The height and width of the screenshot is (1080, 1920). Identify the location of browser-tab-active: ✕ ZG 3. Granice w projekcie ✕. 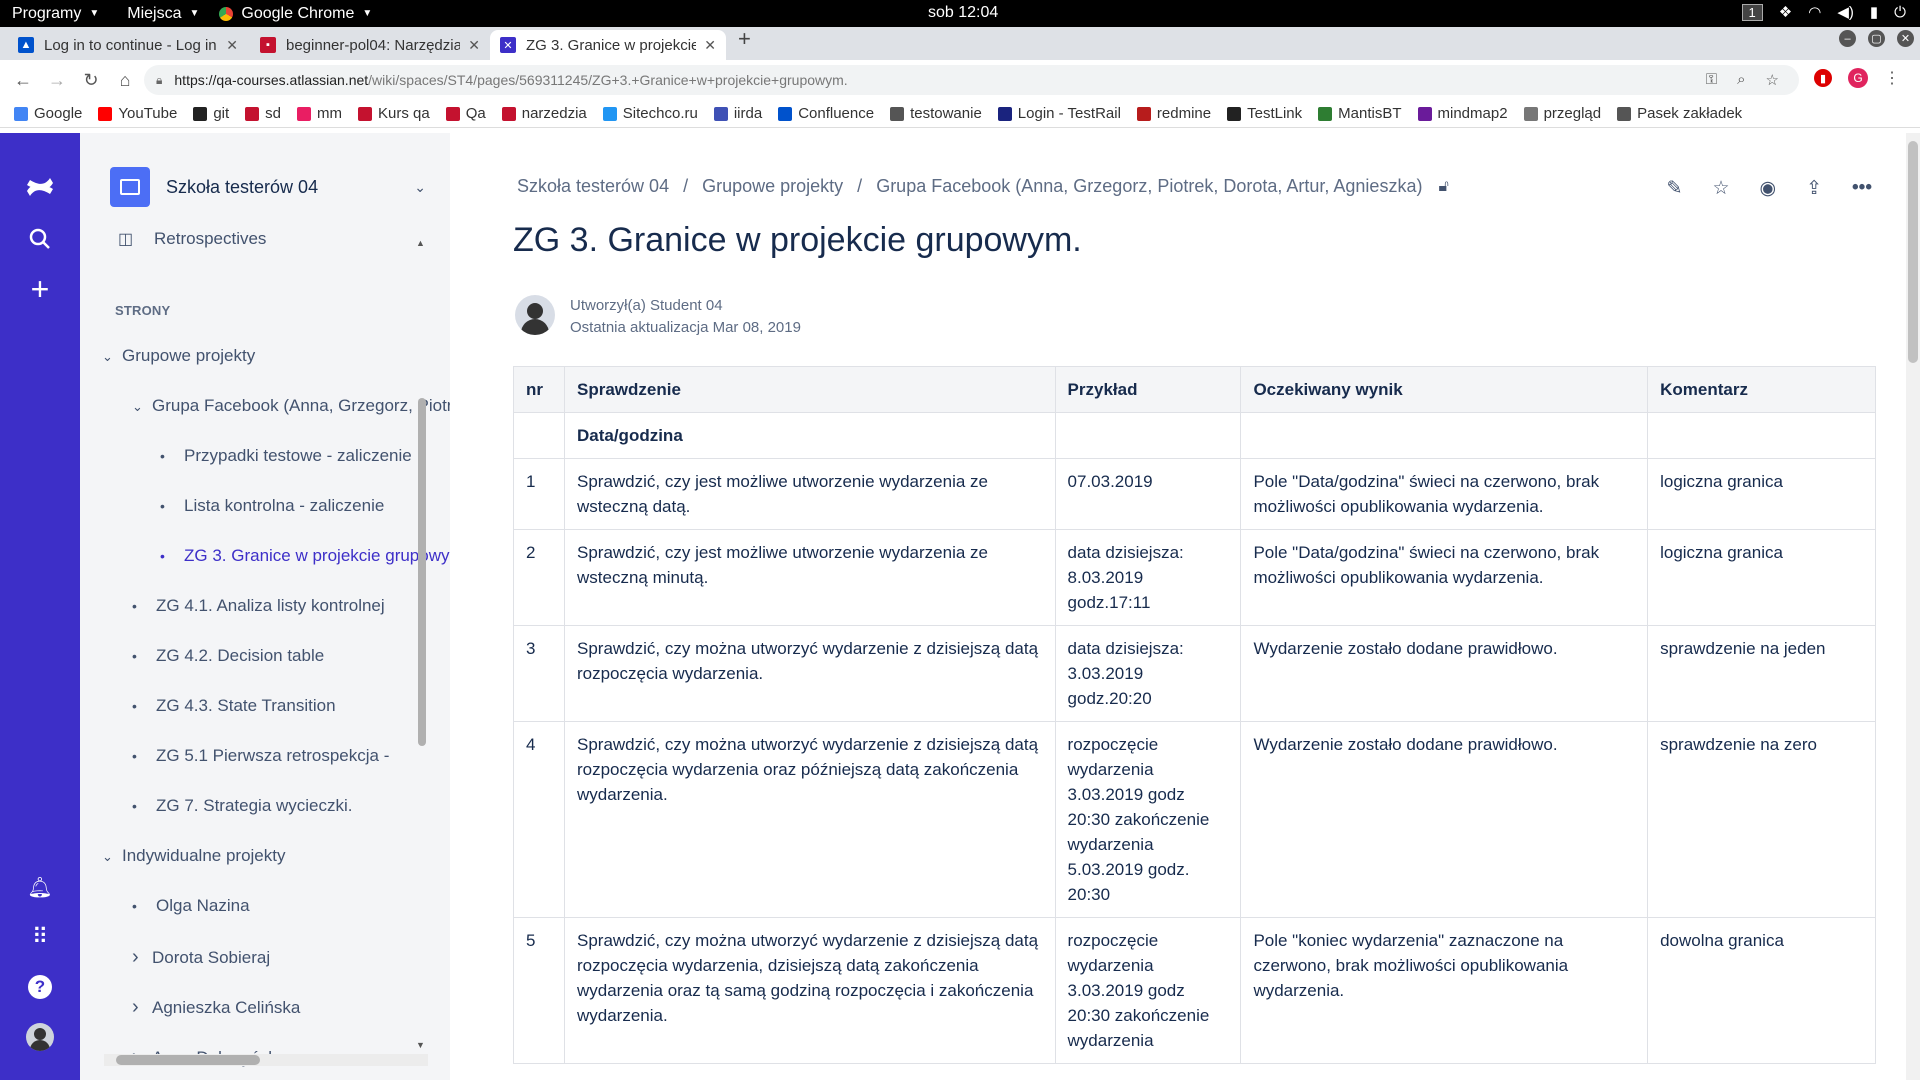
(608, 45).